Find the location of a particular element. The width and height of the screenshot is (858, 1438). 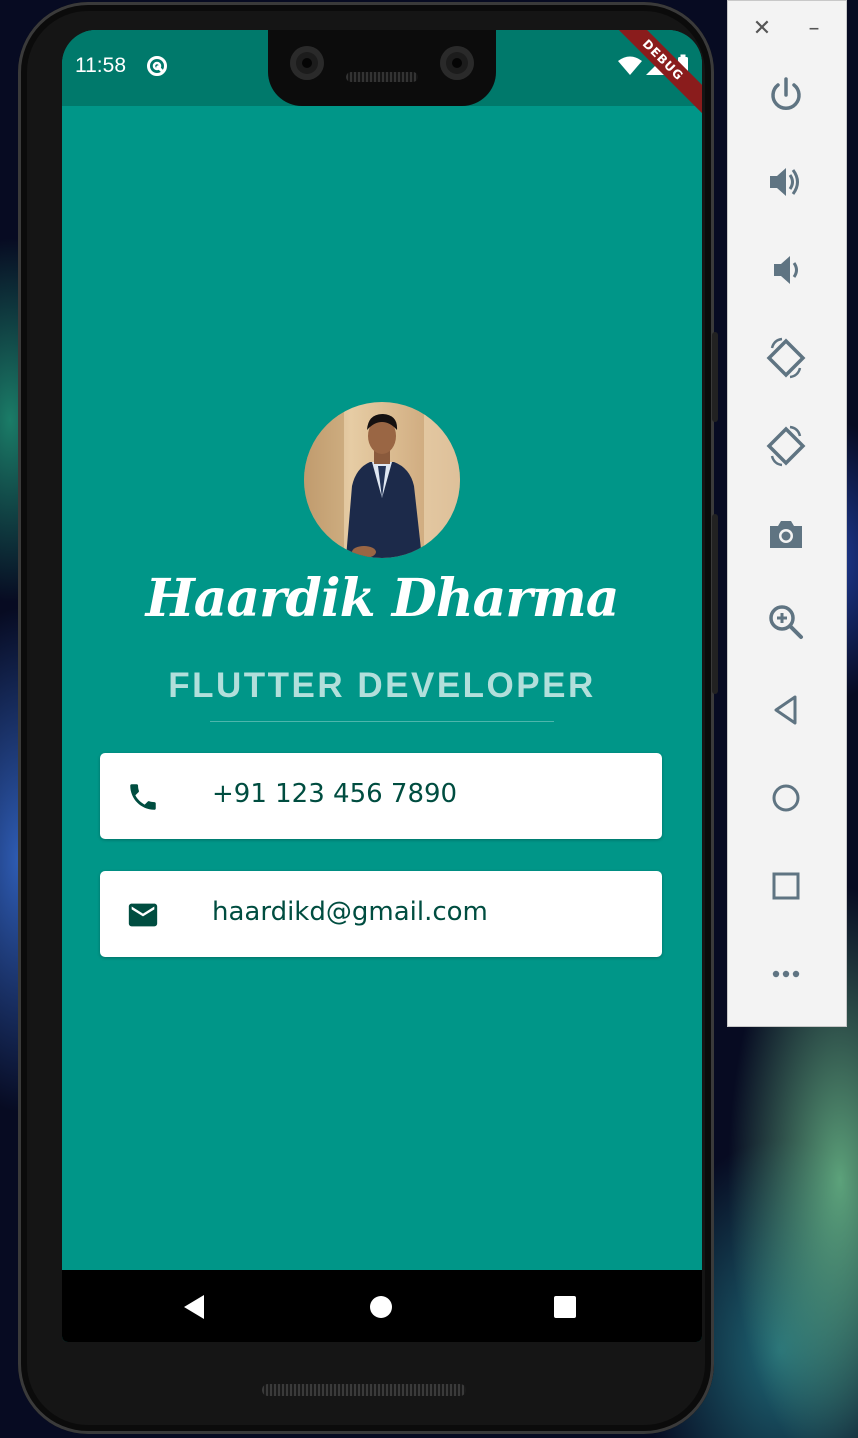

profile-name: Haardik Dharma is located at coordinates (382, 598).